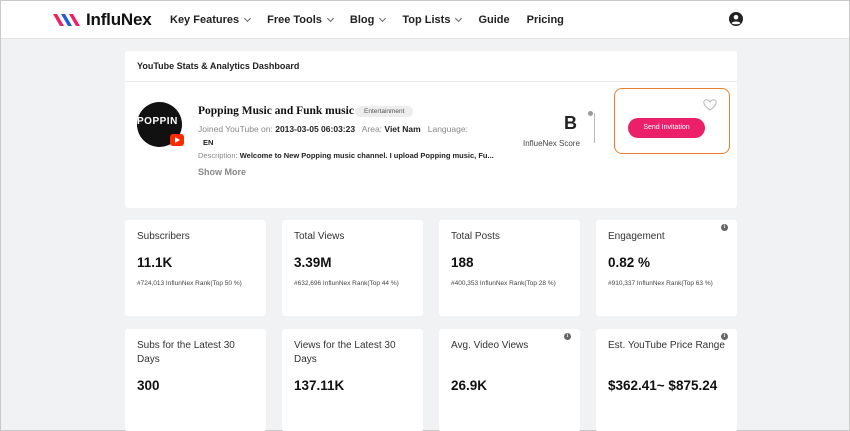  What do you see at coordinates (710, 105) in the screenshot?
I see `heart-outline-icon` at bounding box center [710, 105].